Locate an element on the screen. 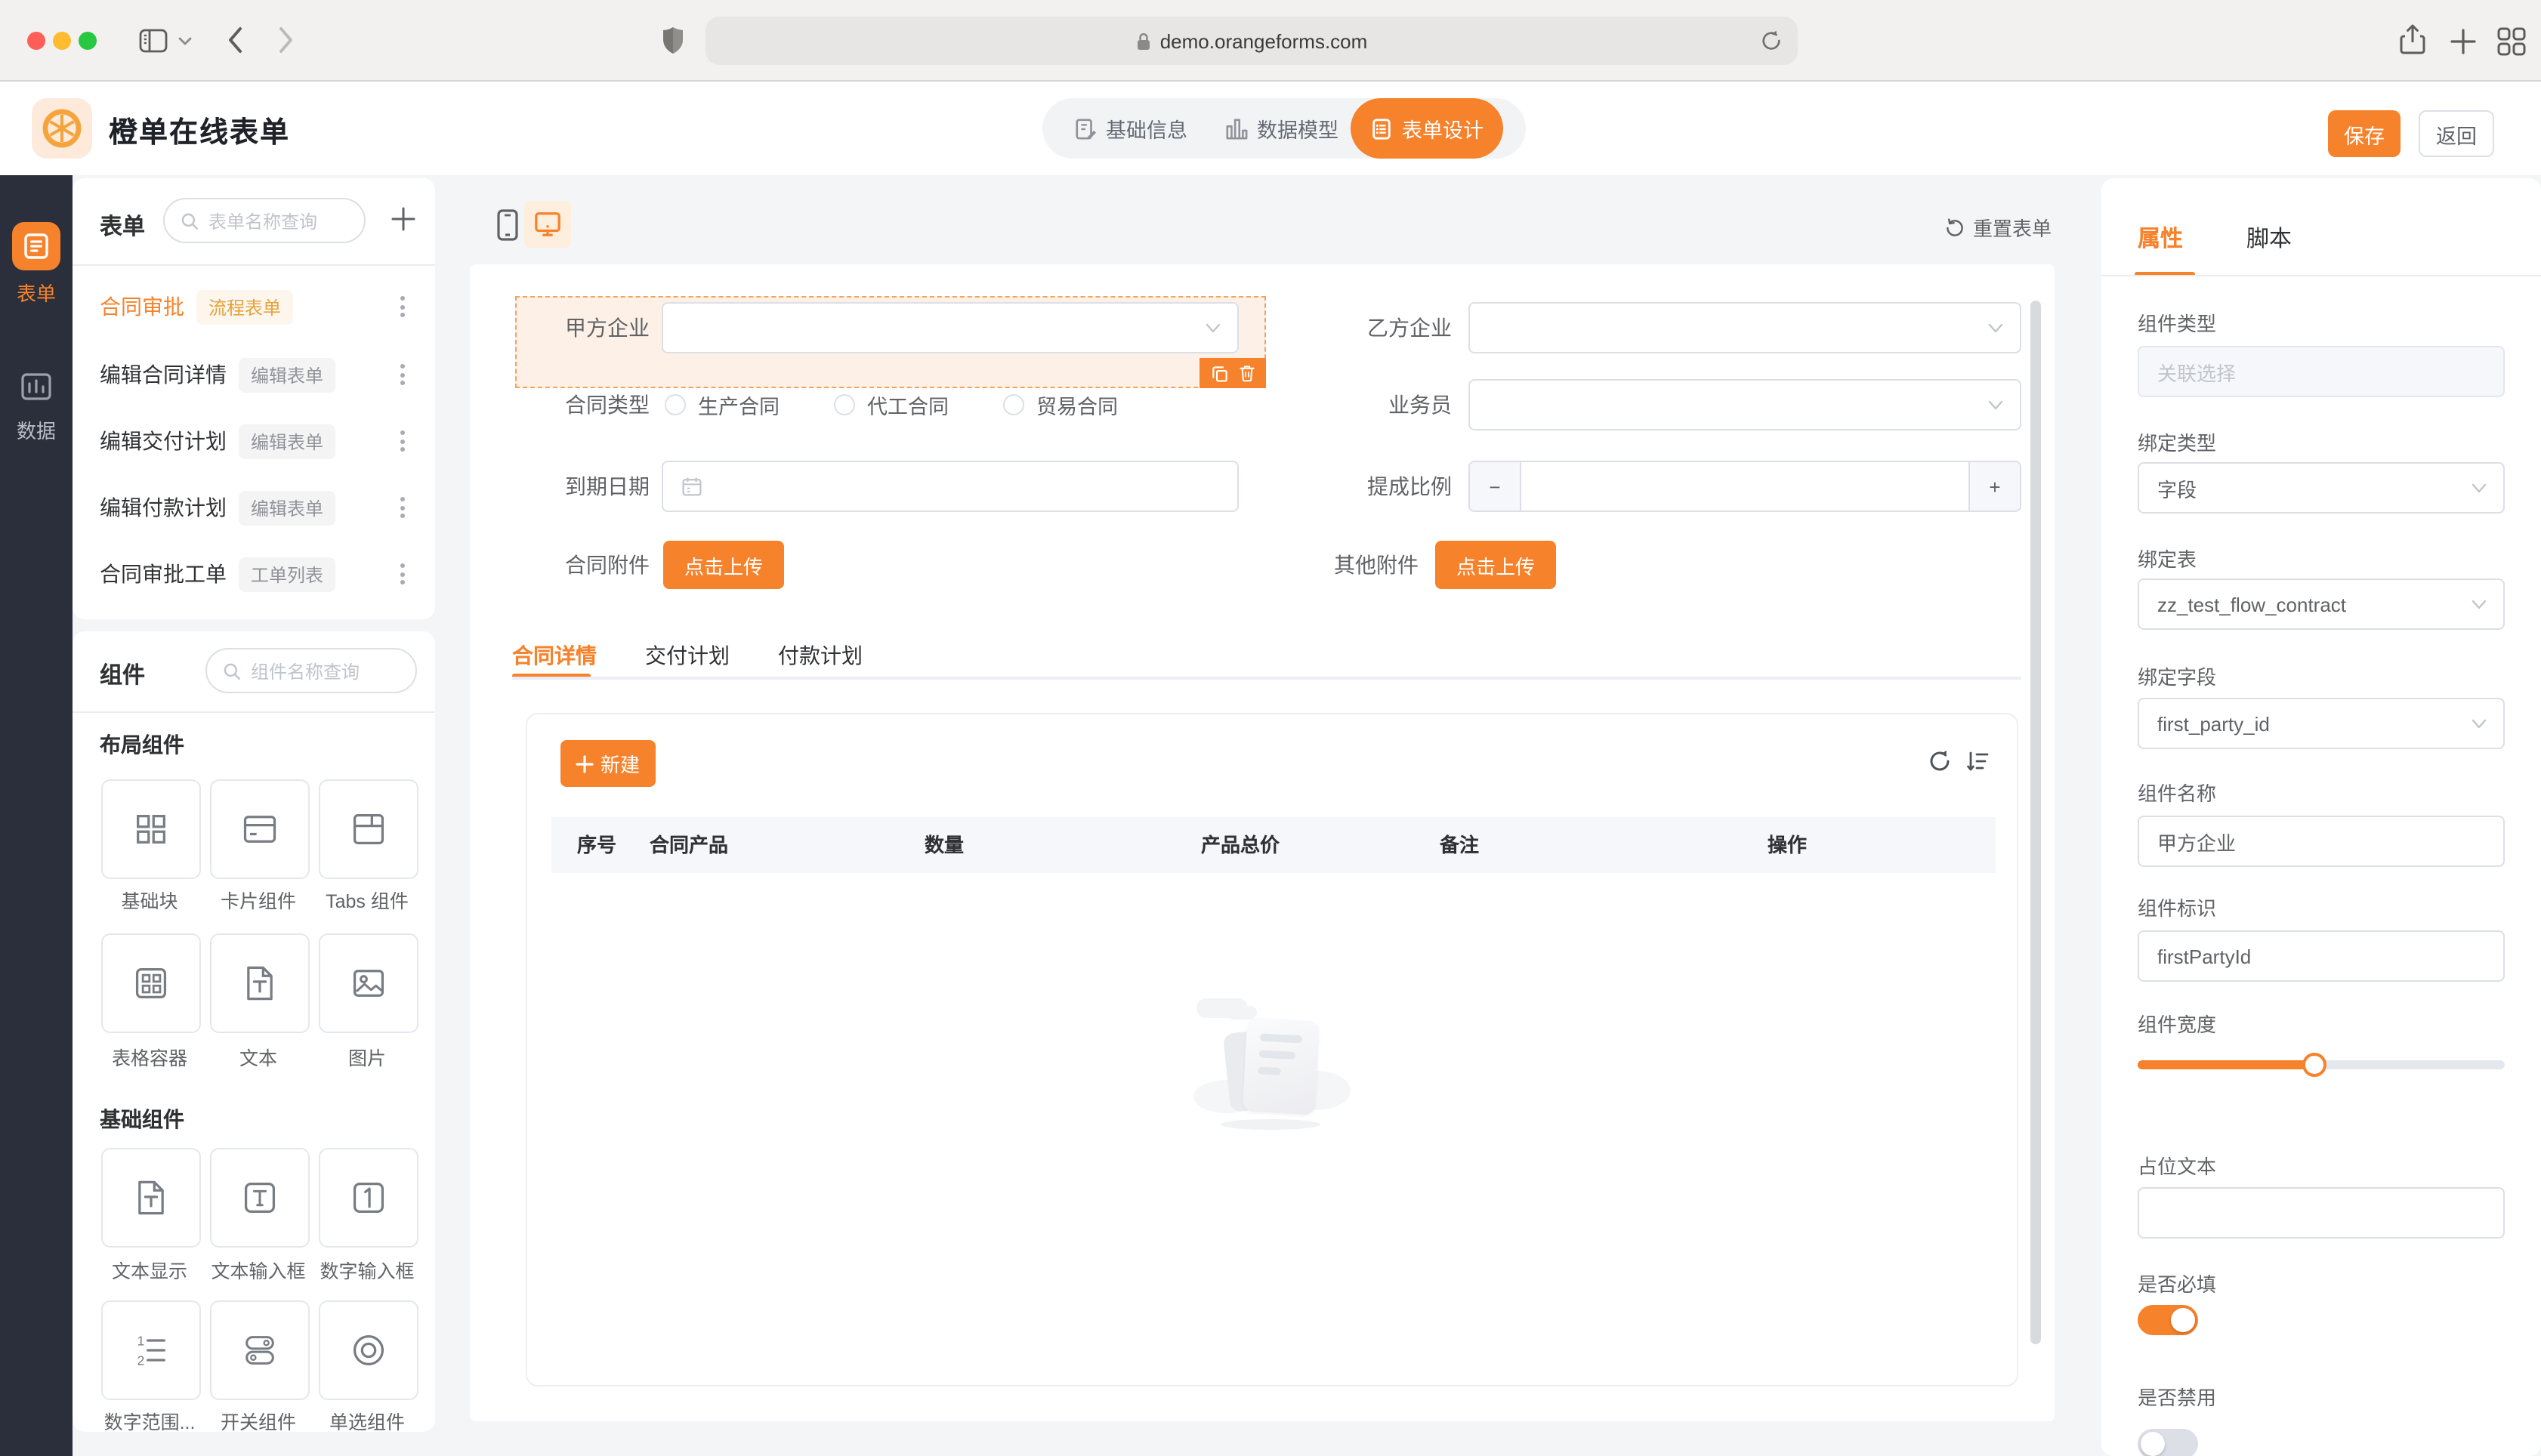 This screenshot has height=1456, width=2541. bind-table-select: zz_test_flow_contract is located at coordinates (2321, 604).